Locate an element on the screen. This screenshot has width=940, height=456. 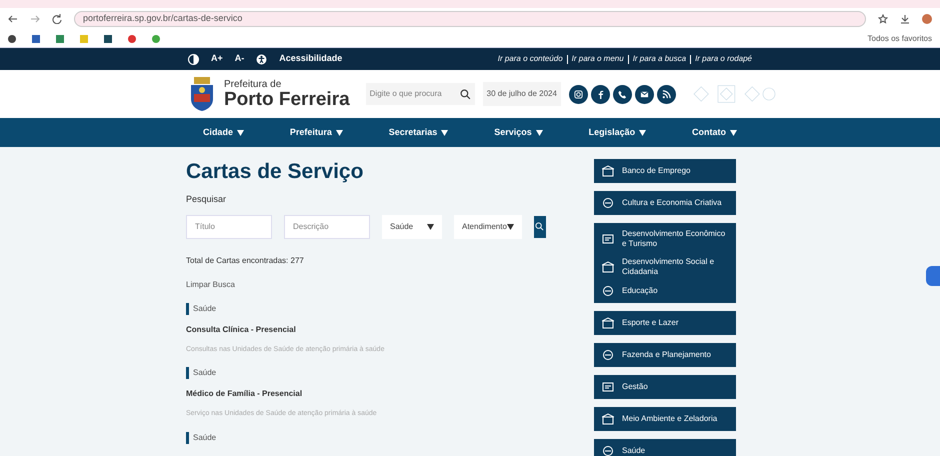
category-link: Gestão is located at coordinates (665, 387).